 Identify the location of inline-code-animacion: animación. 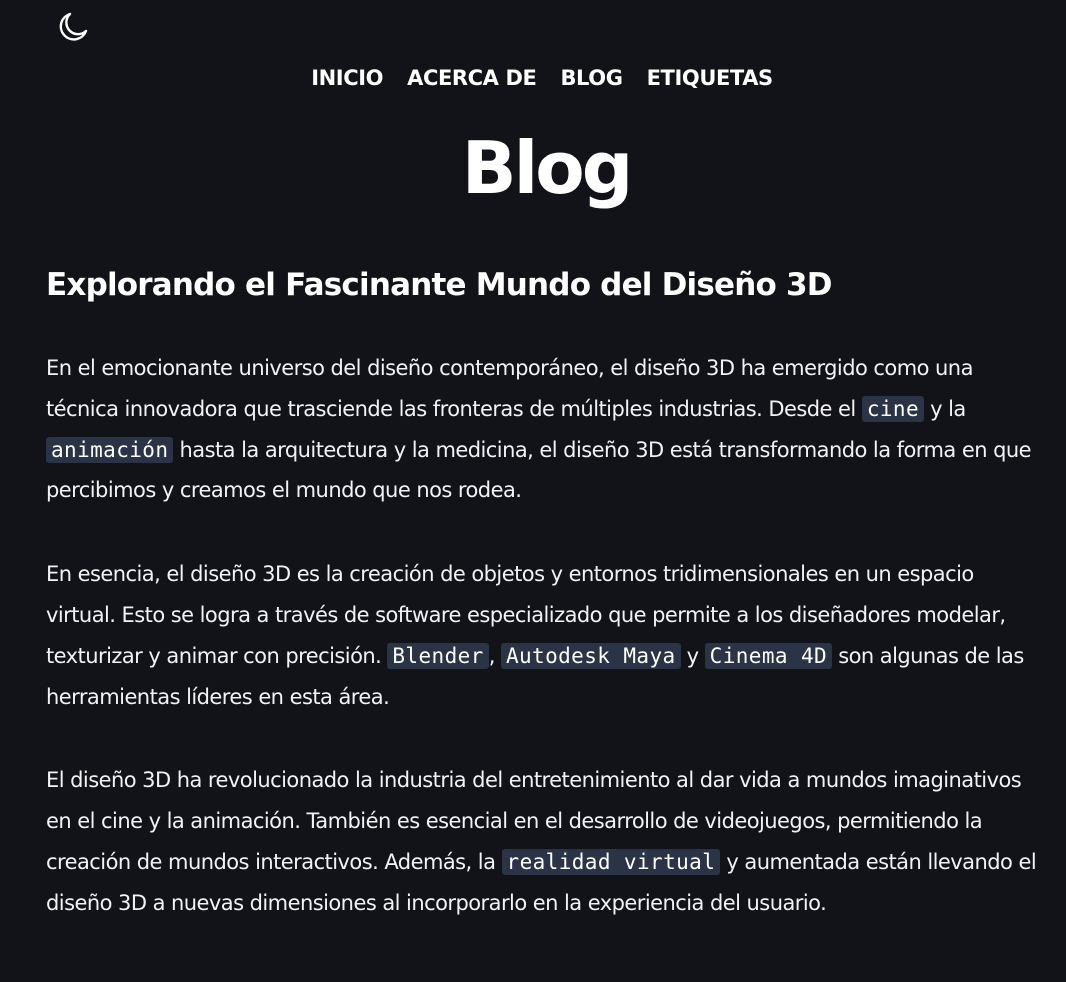
(110, 449).